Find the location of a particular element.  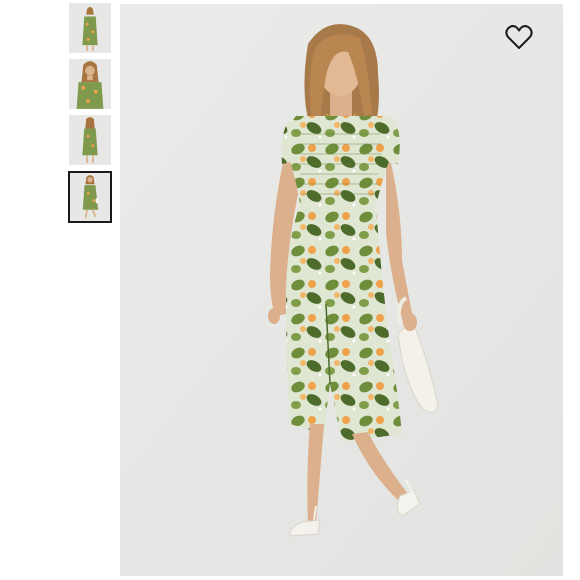

thumbnail-front-closeup is located at coordinates (90, 84).